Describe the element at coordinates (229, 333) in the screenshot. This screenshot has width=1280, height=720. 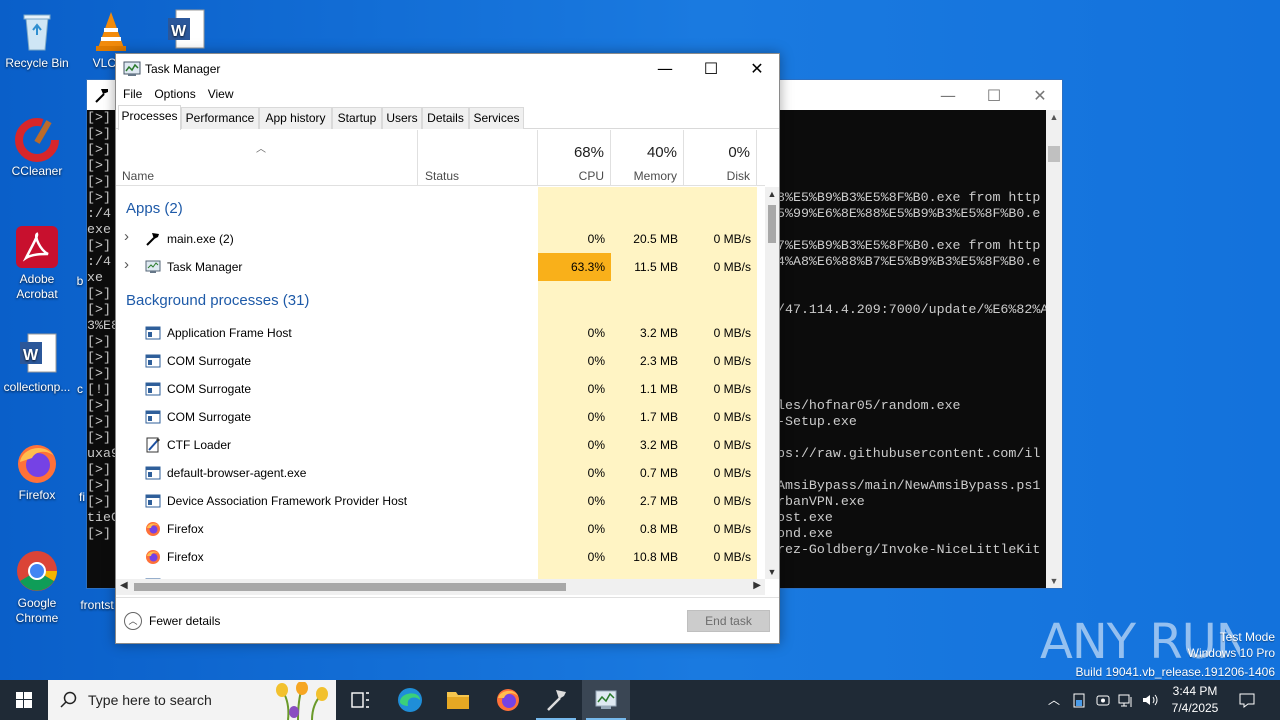
I see `process-name: Application Frame Host` at that location.